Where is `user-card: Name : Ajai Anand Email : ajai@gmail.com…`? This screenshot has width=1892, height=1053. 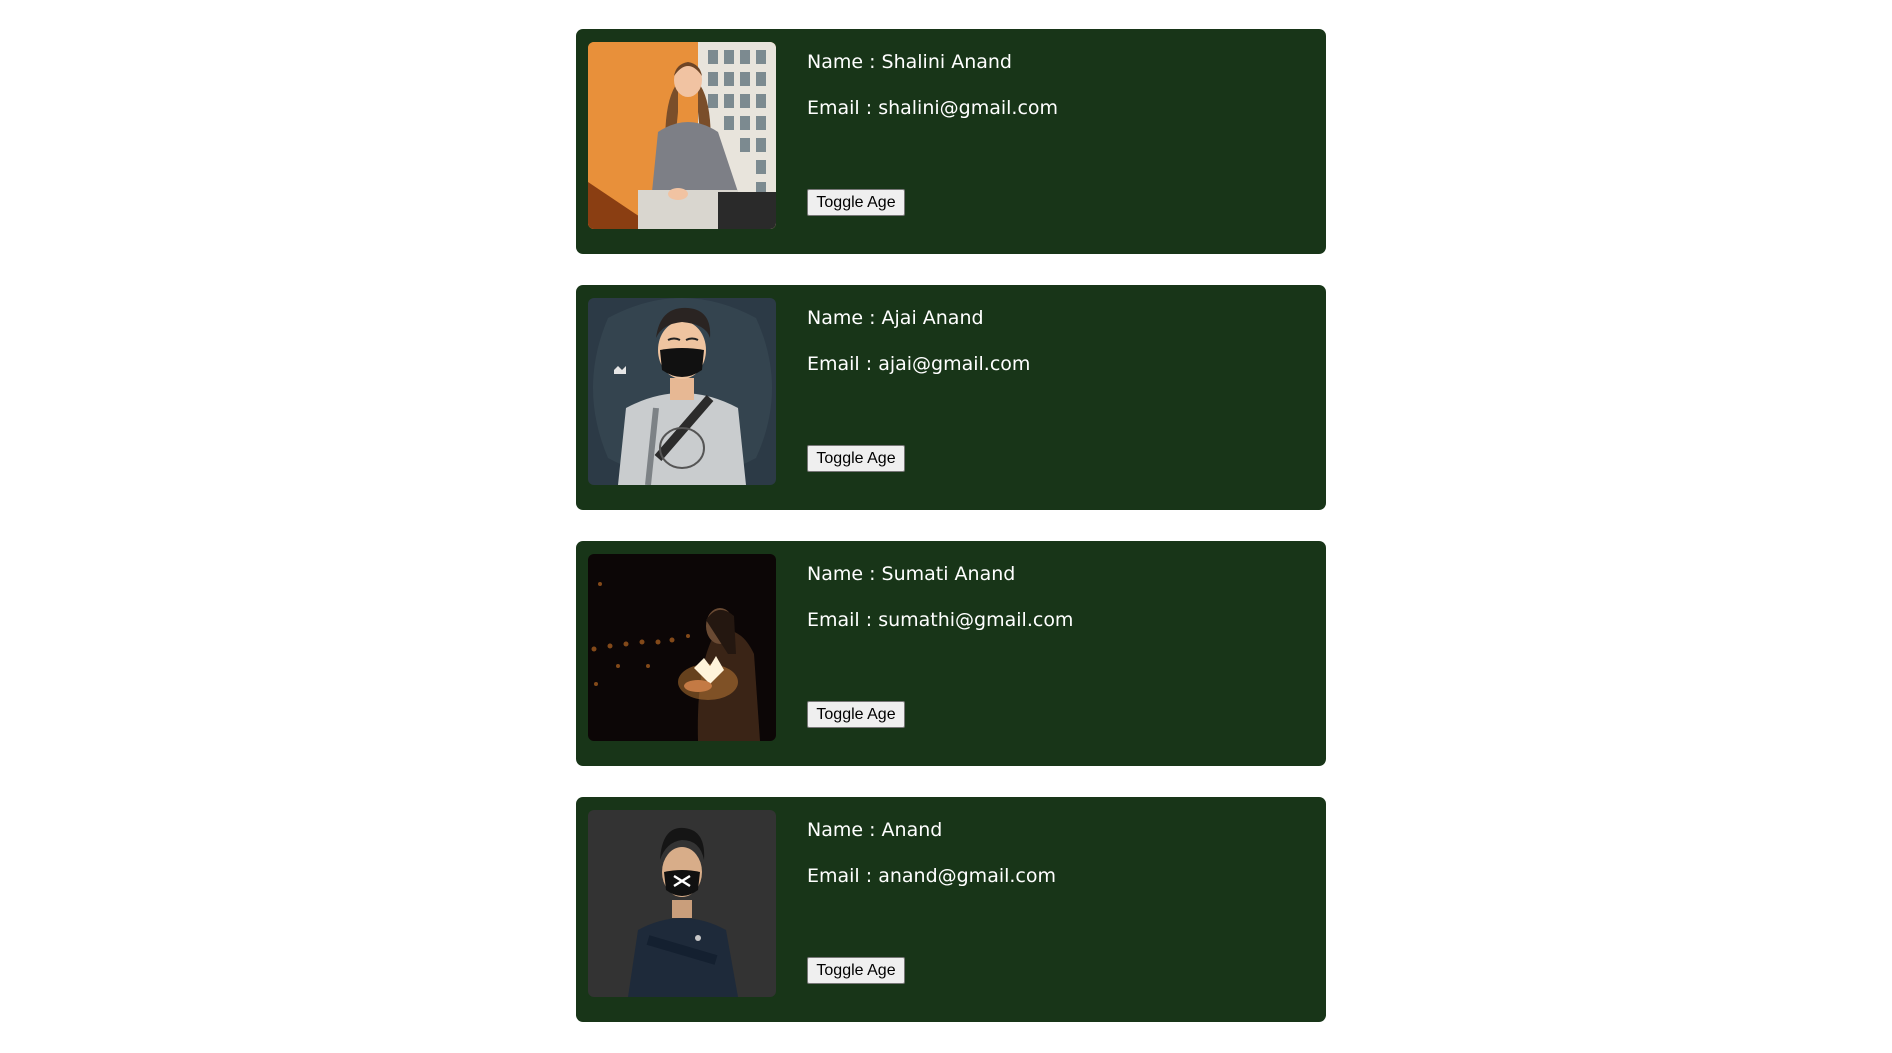 user-card: Name : Ajai Anand Email : ajai@gmail.com… is located at coordinates (951, 397).